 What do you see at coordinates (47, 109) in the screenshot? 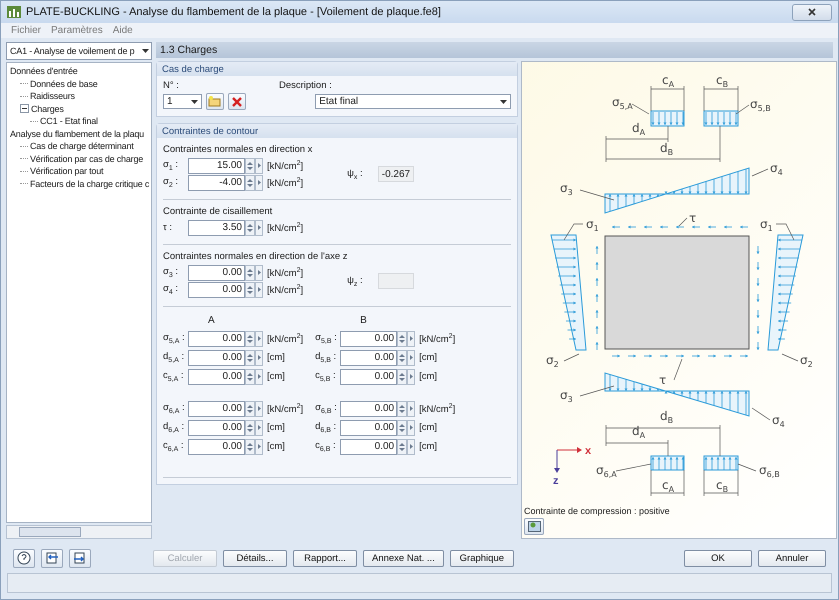
I see `tree-item: Charges` at bounding box center [47, 109].